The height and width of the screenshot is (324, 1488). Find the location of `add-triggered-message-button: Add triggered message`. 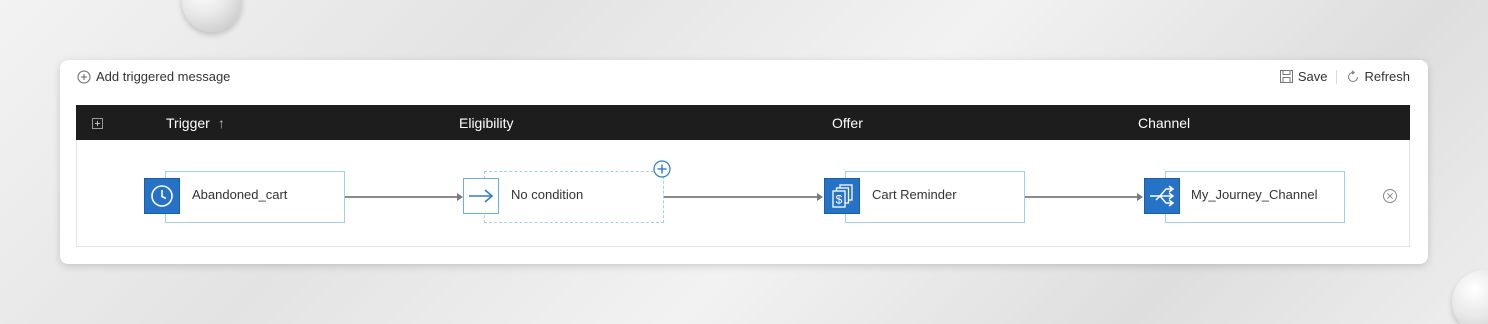

add-triggered-message-button: Add triggered message is located at coordinates (153, 76).